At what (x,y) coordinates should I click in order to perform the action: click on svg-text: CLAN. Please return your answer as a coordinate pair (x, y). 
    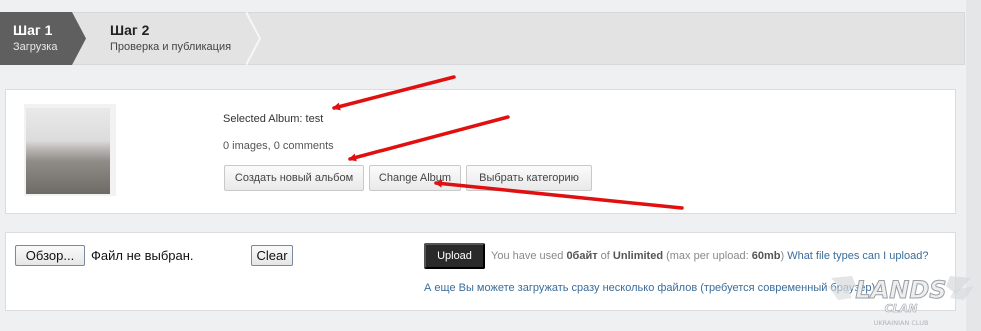
    Looking at the image, I should click on (901, 308).